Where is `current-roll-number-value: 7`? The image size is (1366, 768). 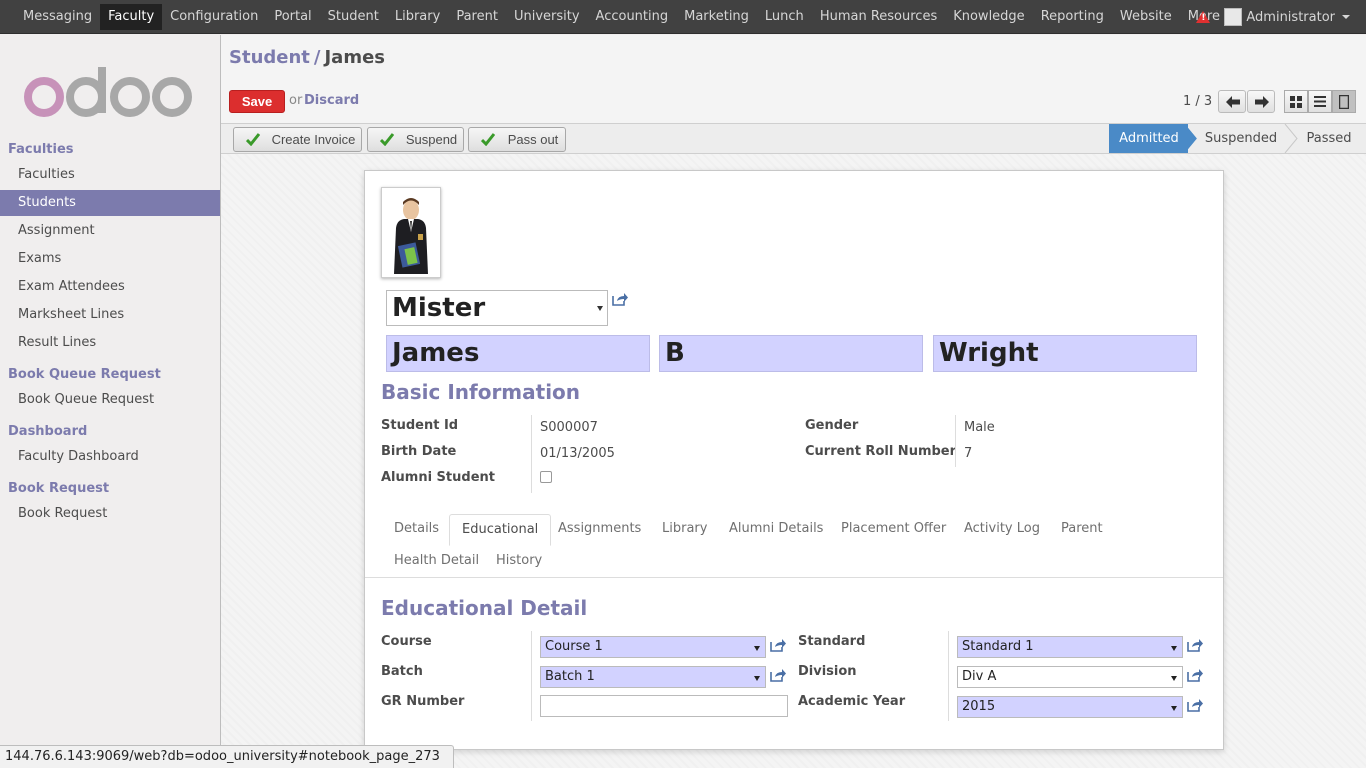 current-roll-number-value: 7 is located at coordinates (968, 453).